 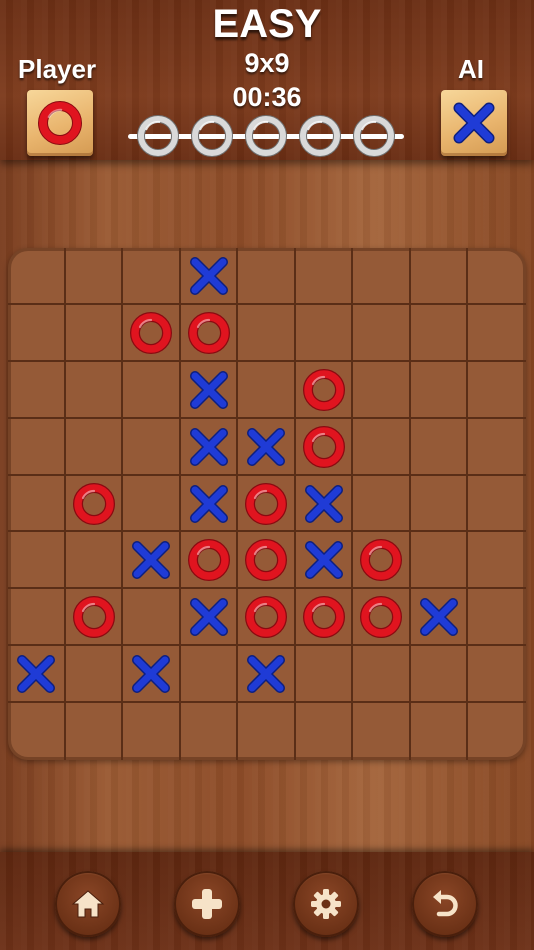 I want to click on new-game-button, so click(x=207, y=904).